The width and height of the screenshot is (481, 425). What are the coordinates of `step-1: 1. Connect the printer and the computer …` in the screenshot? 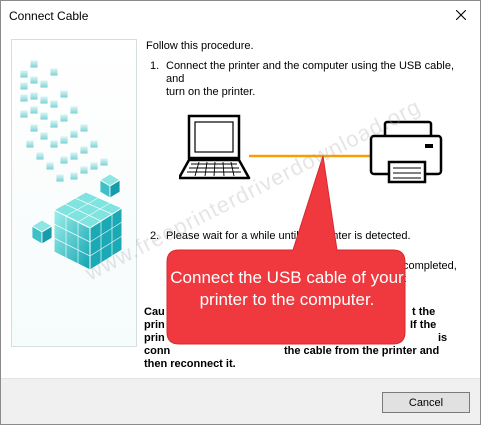 It's located at (310, 79).